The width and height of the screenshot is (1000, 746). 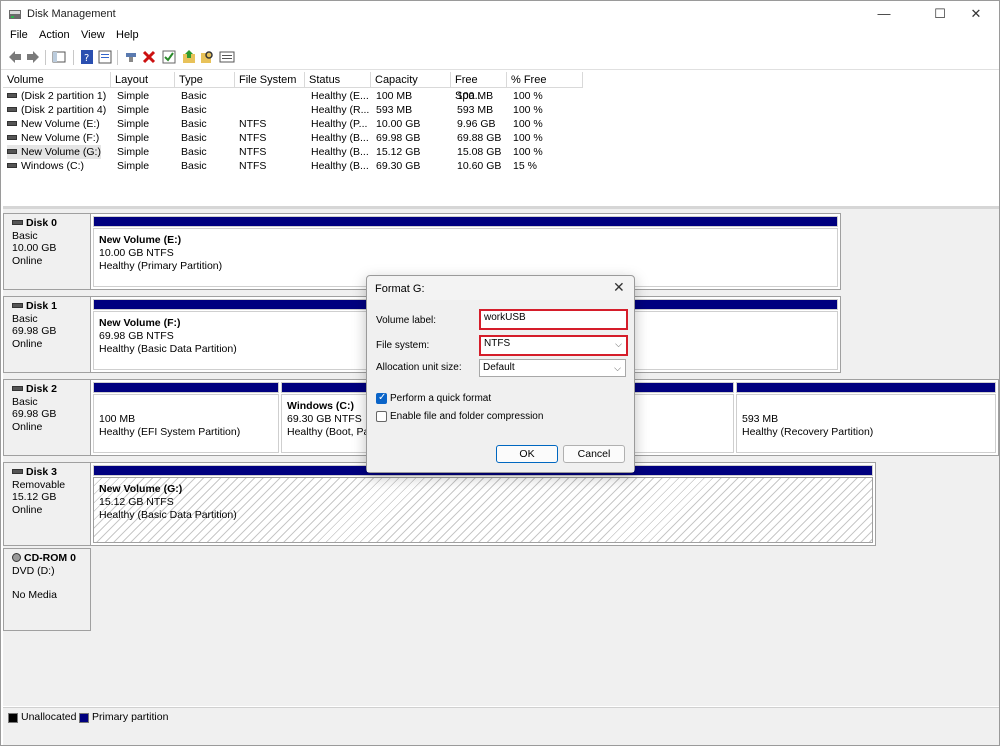 I want to click on menu-view: View, so click(x=93, y=35).